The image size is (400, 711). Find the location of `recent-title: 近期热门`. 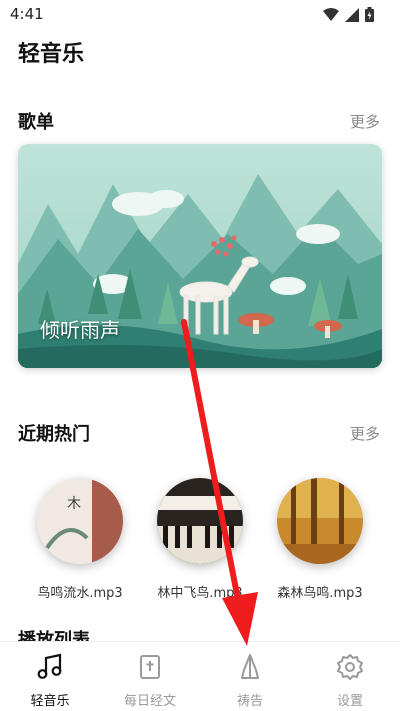

recent-title: 近期热门 is located at coordinates (54, 434).